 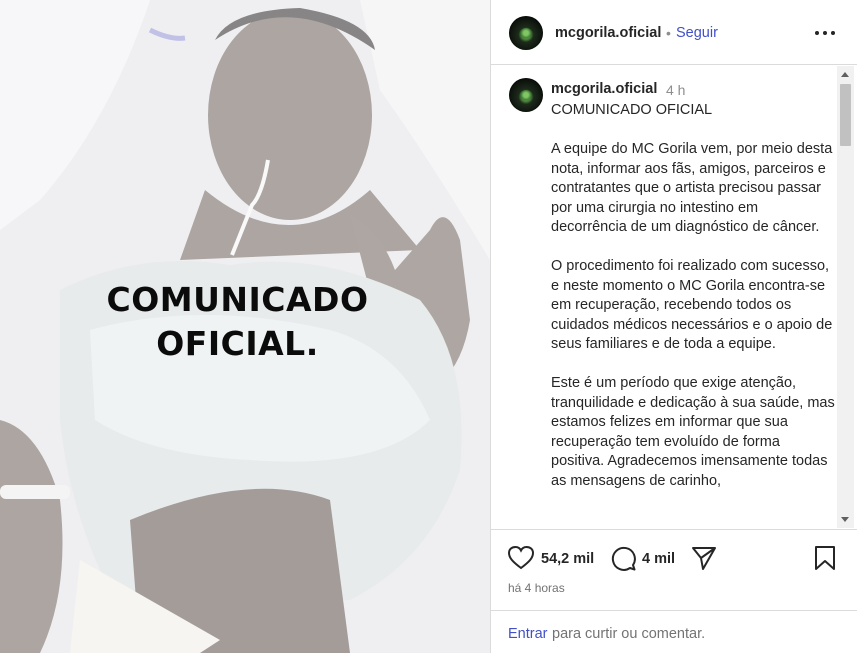 I want to click on post-header: mcgorila.oficial • Seguir, so click(x=674, y=32).